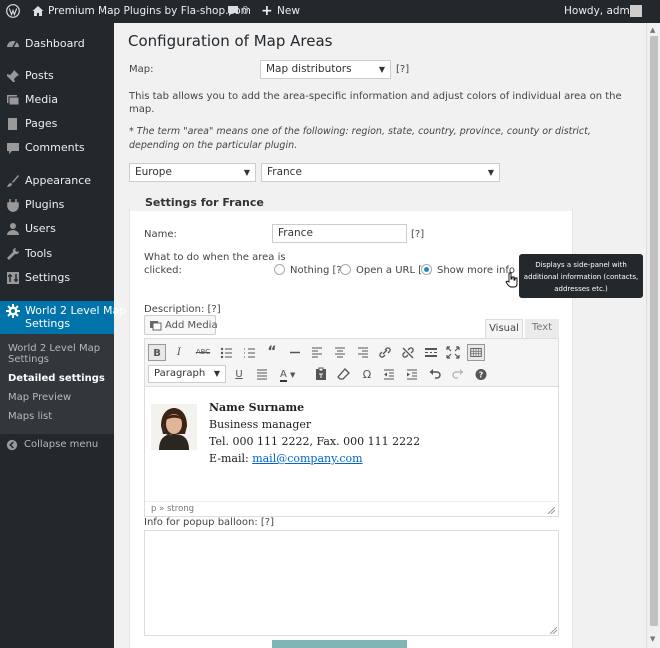 This screenshot has height=648, width=660. Describe the element at coordinates (173, 509) in the screenshot. I see `editor-path: p » strong` at that location.